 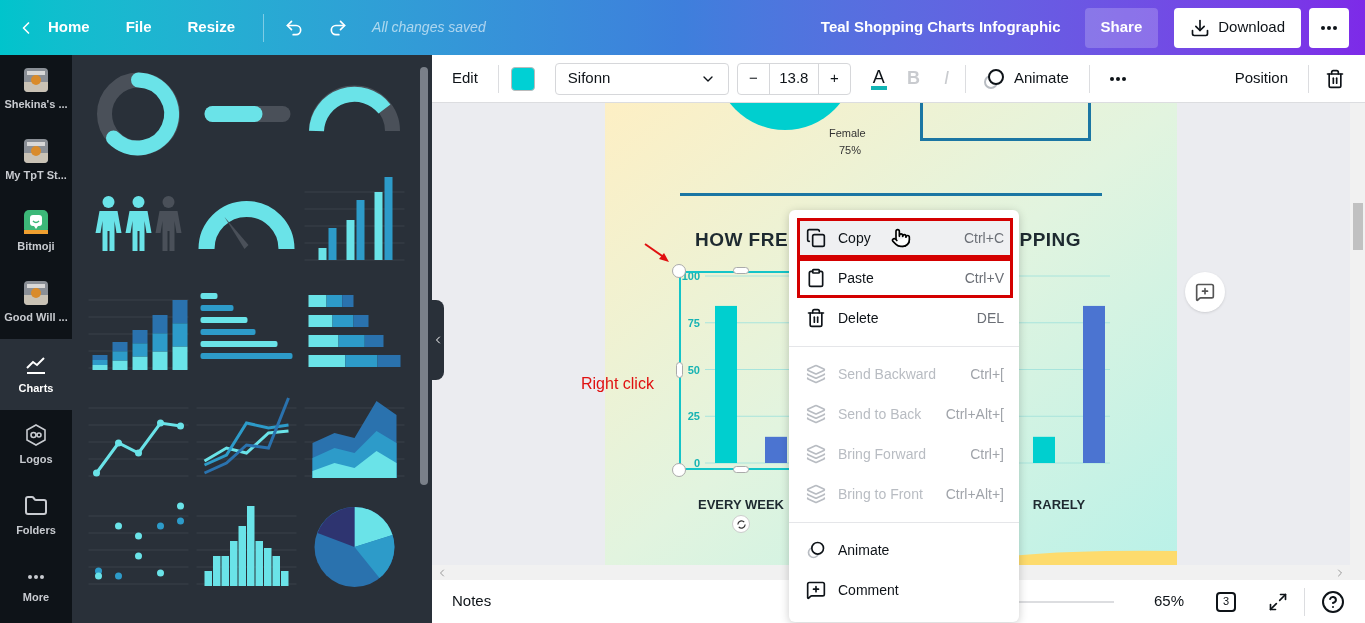 I want to click on chart-label: Female, so click(x=847, y=133).